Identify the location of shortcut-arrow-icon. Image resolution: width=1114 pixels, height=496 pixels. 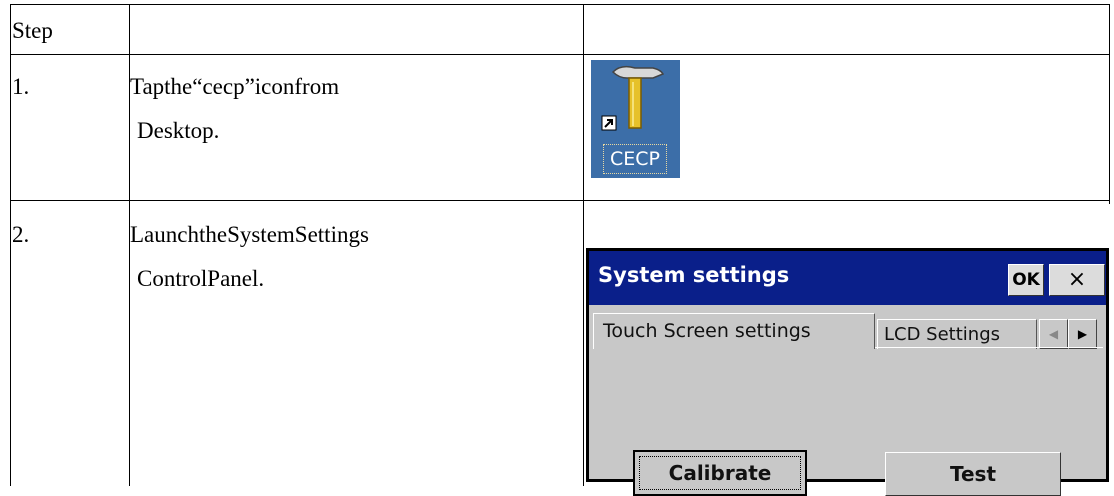
(609, 123).